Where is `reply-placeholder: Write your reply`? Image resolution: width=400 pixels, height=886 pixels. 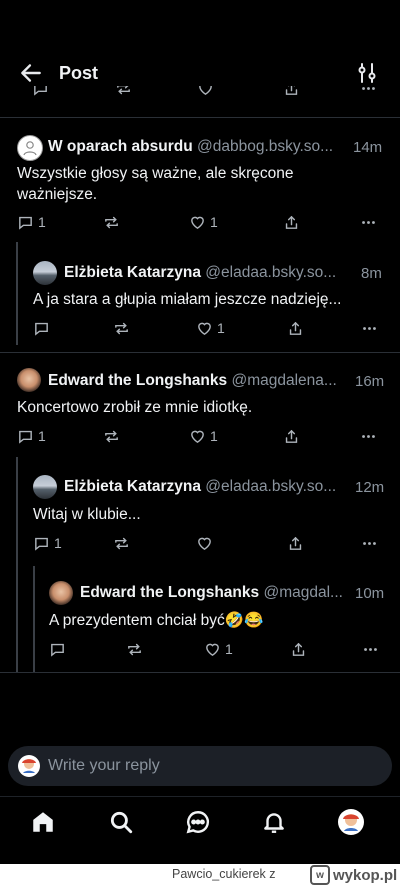
reply-placeholder: Write your reply is located at coordinates (104, 765).